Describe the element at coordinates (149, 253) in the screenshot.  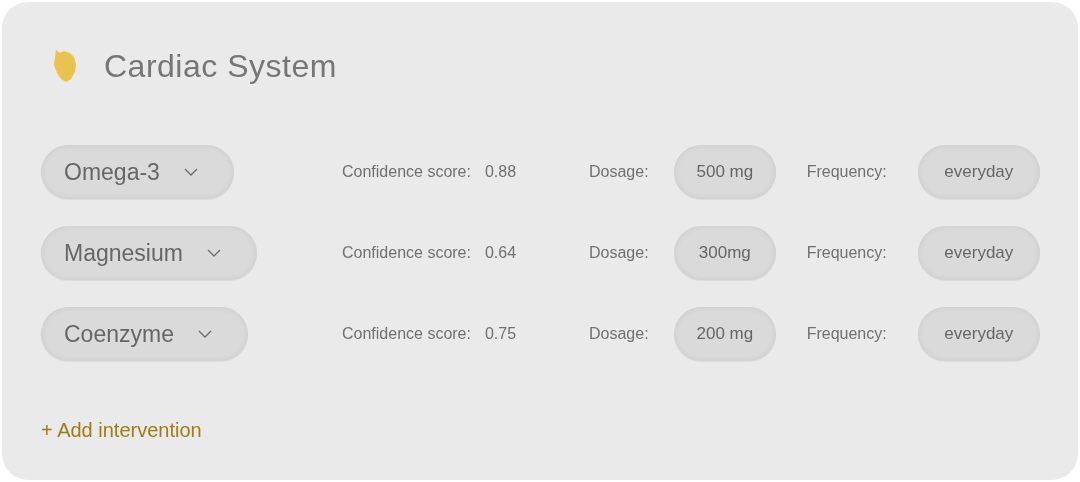
I see `supplement-dropdown: Magnesium` at that location.